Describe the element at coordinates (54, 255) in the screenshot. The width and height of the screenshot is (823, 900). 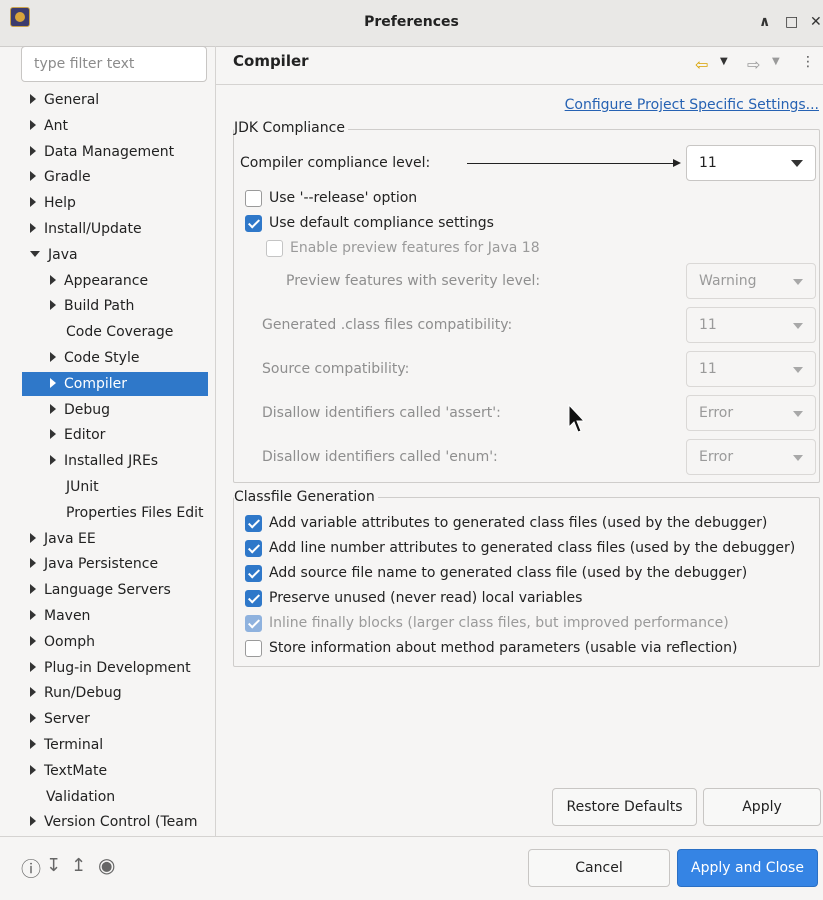
I see `tree-item: Java` at that location.